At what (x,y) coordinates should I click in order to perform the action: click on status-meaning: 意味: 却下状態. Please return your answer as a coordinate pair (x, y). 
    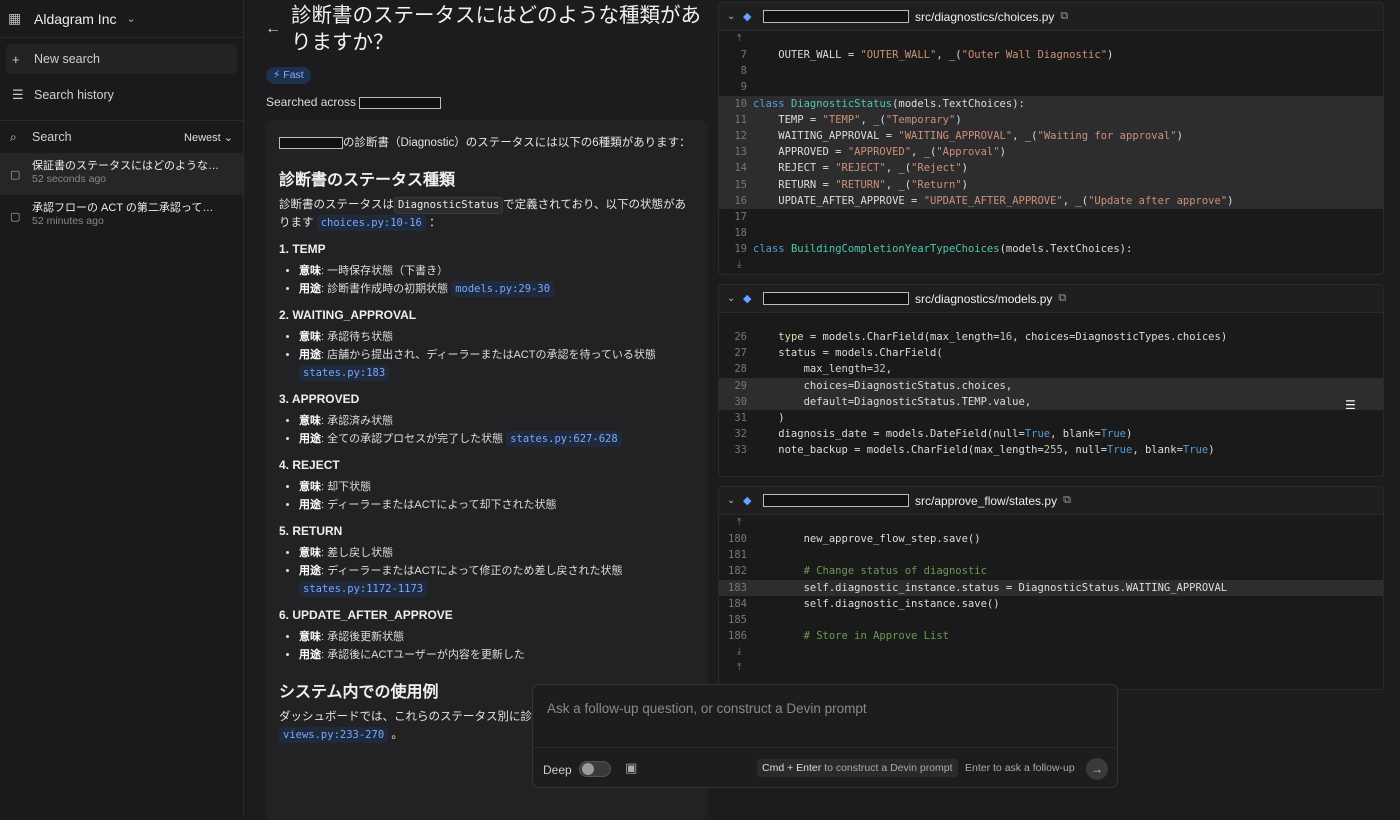
    Looking at the image, I should click on (496, 487).